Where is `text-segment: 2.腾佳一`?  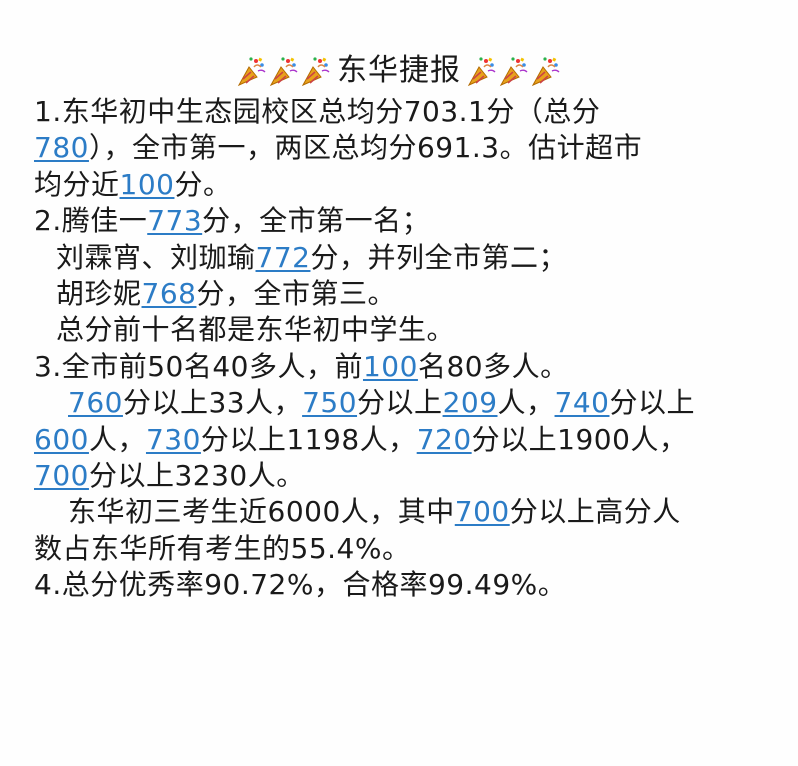 text-segment: 2.腾佳一 is located at coordinates (91, 221).